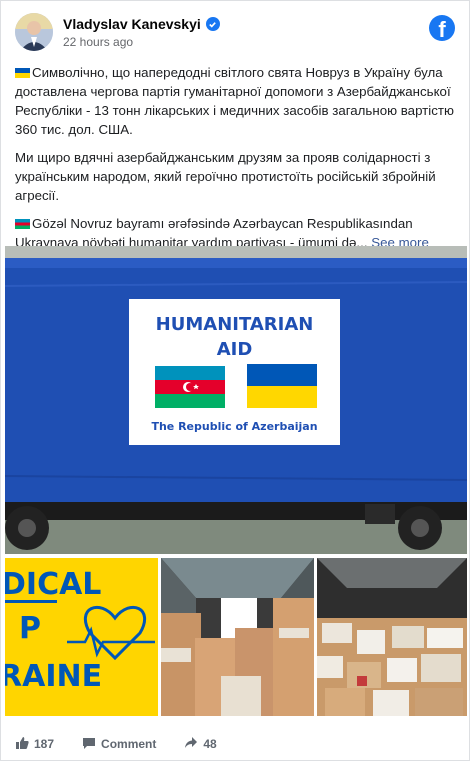  What do you see at coordinates (235, 324) in the screenshot?
I see `sign-line-1: HUMANITARIAN` at bounding box center [235, 324].